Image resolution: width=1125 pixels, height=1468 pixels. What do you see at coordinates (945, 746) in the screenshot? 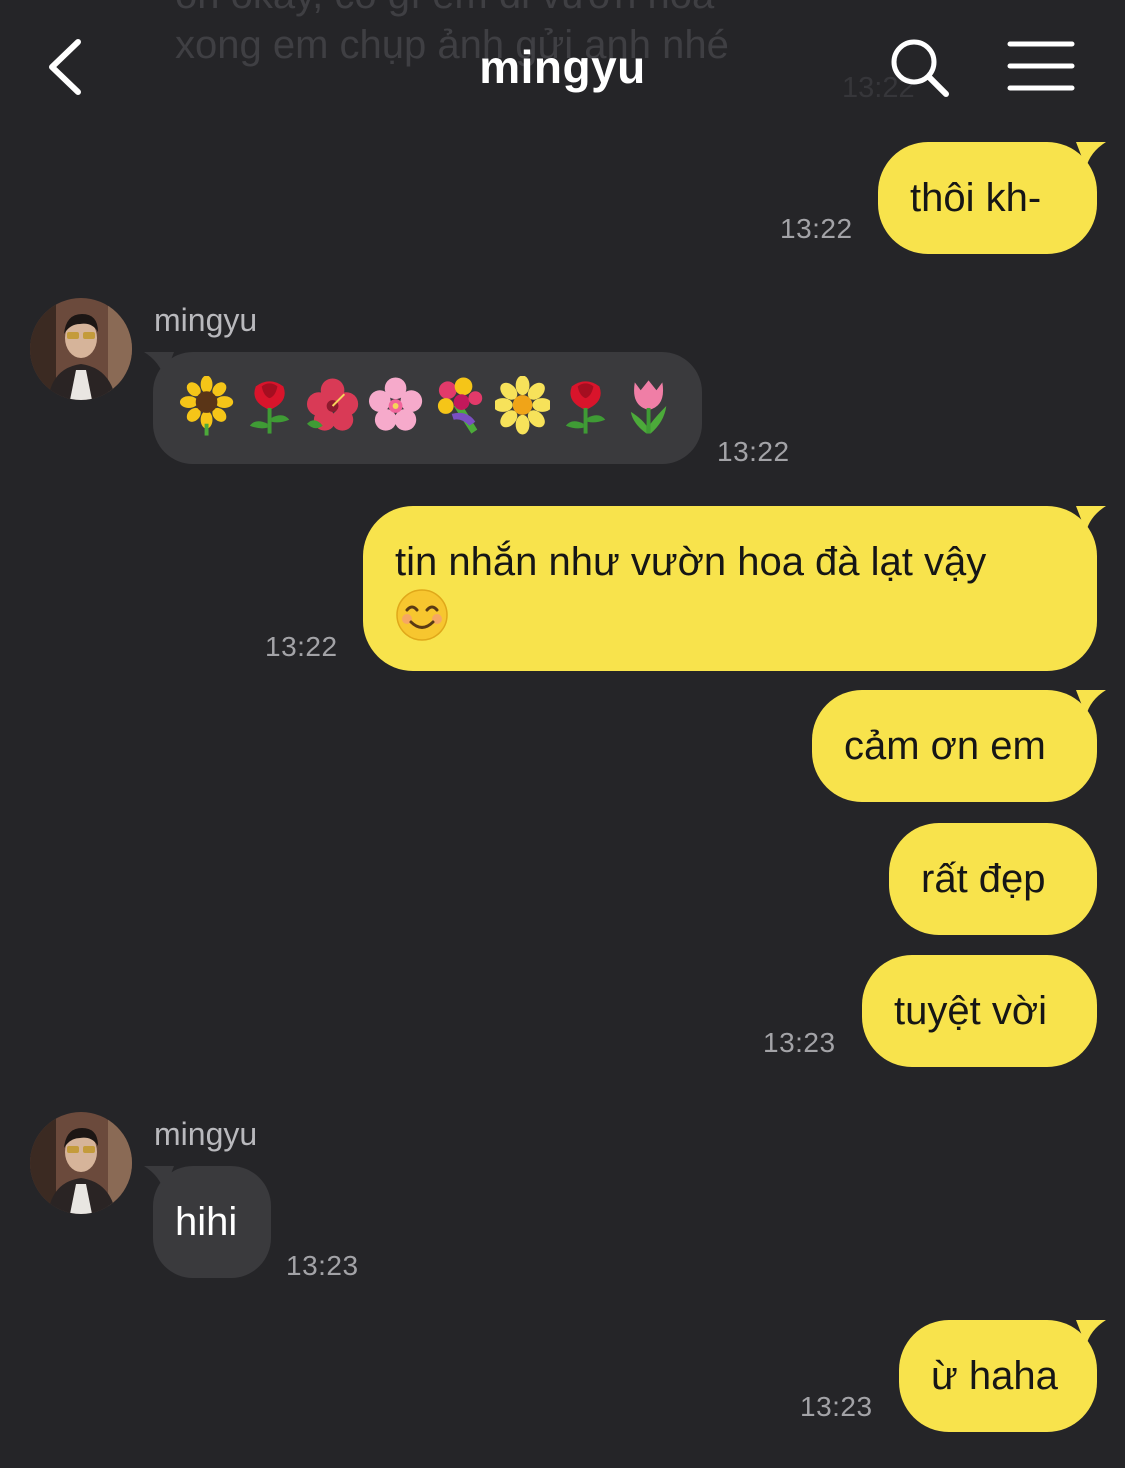
I see `message-text: cảm ơn em` at bounding box center [945, 746].